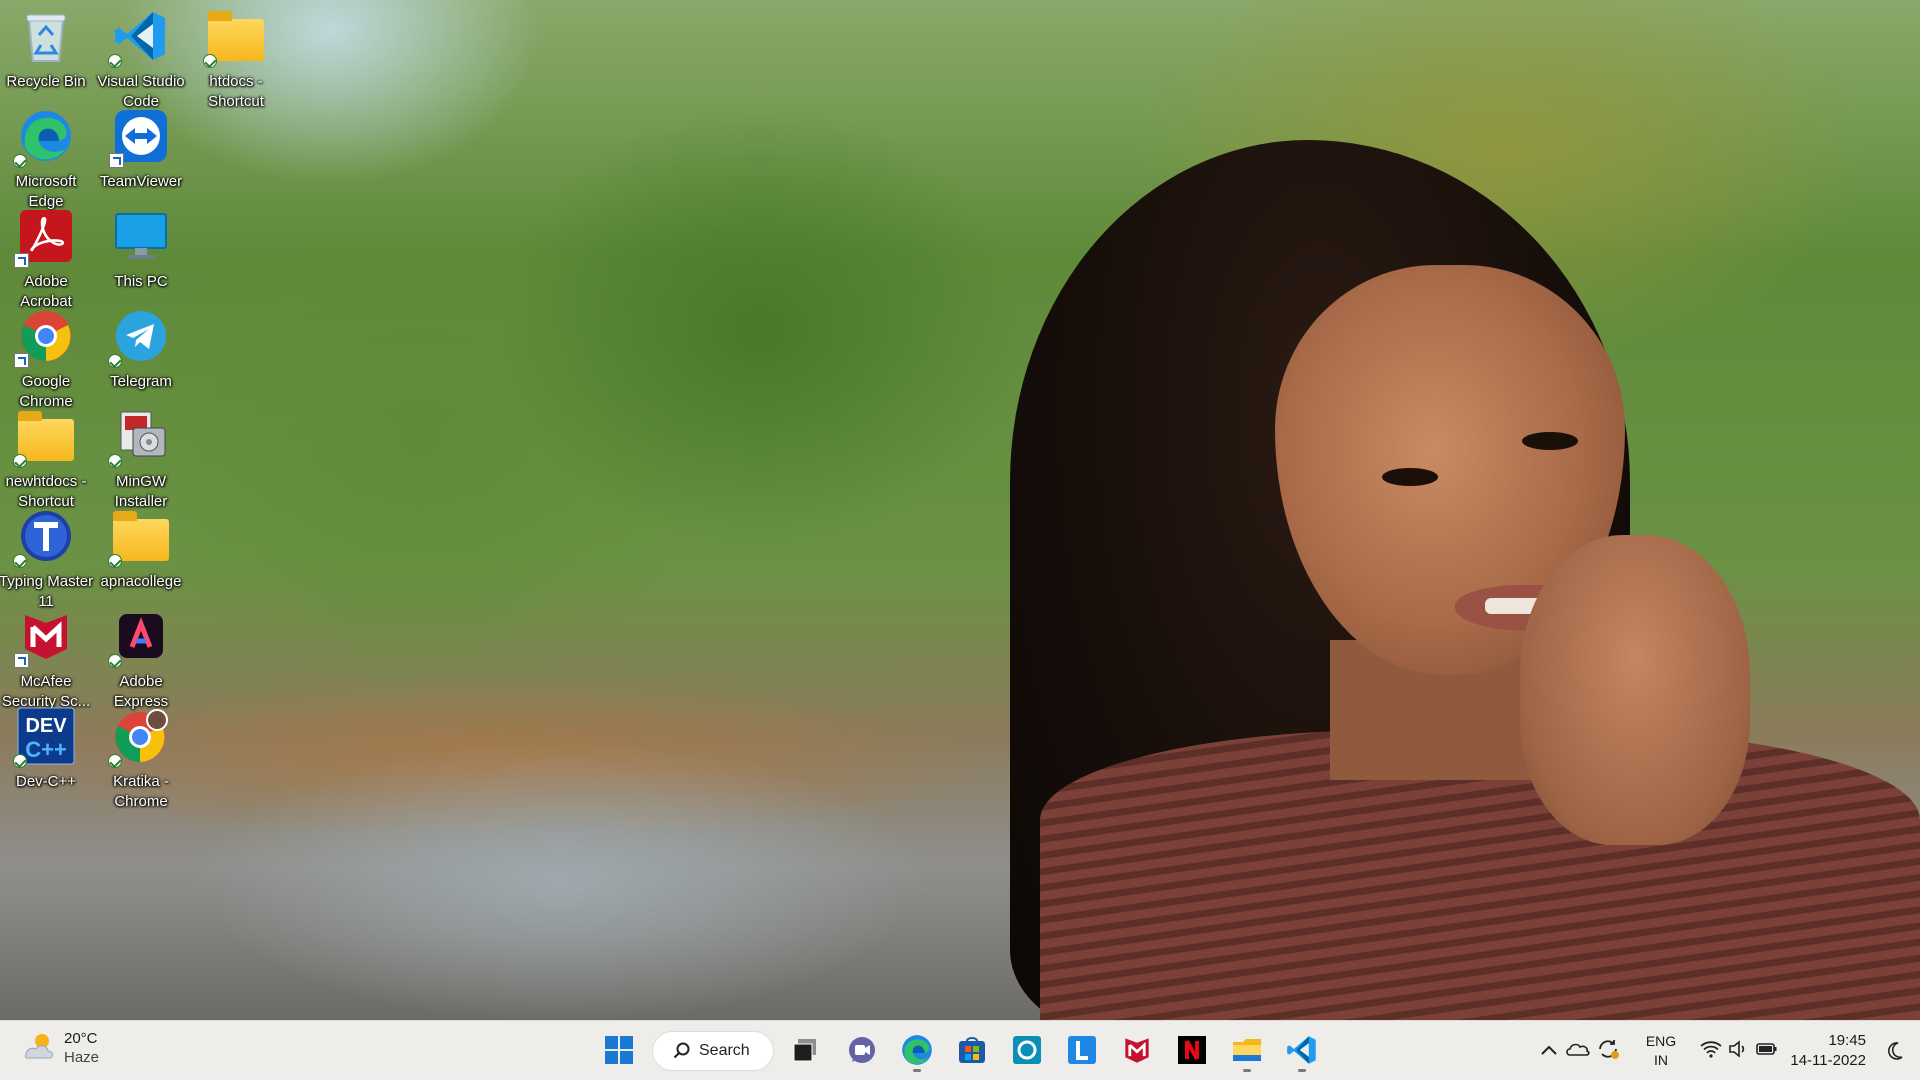 The height and width of the screenshot is (1081, 1920). I want to click on recycle-bin-icon, so click(46, 36).